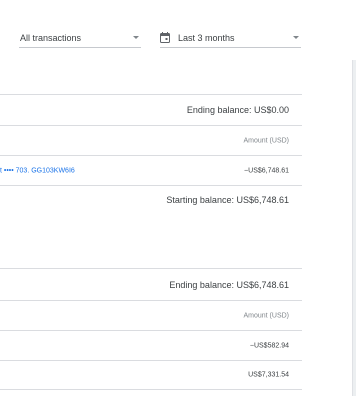 Image resolution: width=356 pixels, height=396 pixels. Describe the element at coordinates (37, 170) in the screenshot. I see `transaction-link: t •••• 703. GG103KW6I6` at that location.